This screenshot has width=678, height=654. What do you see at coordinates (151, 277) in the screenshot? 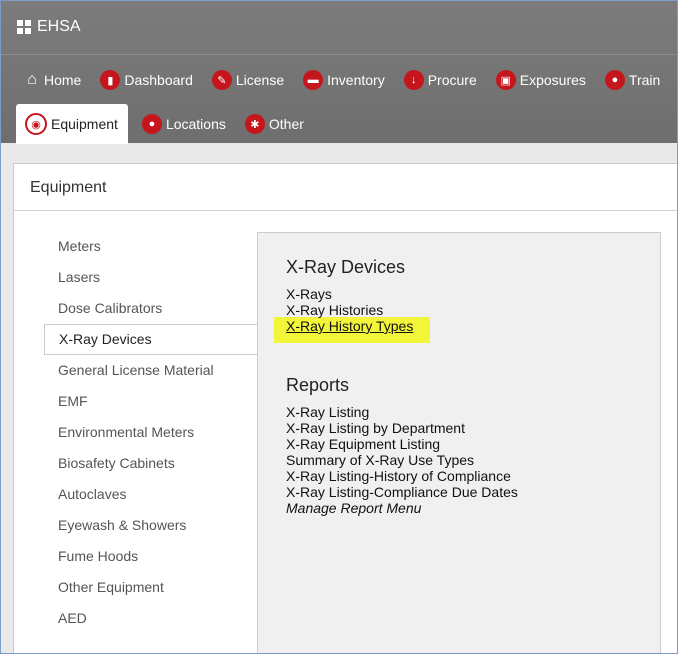
I see `sidebar-item-lasers: Lasers` at bounding box center [151, 277].